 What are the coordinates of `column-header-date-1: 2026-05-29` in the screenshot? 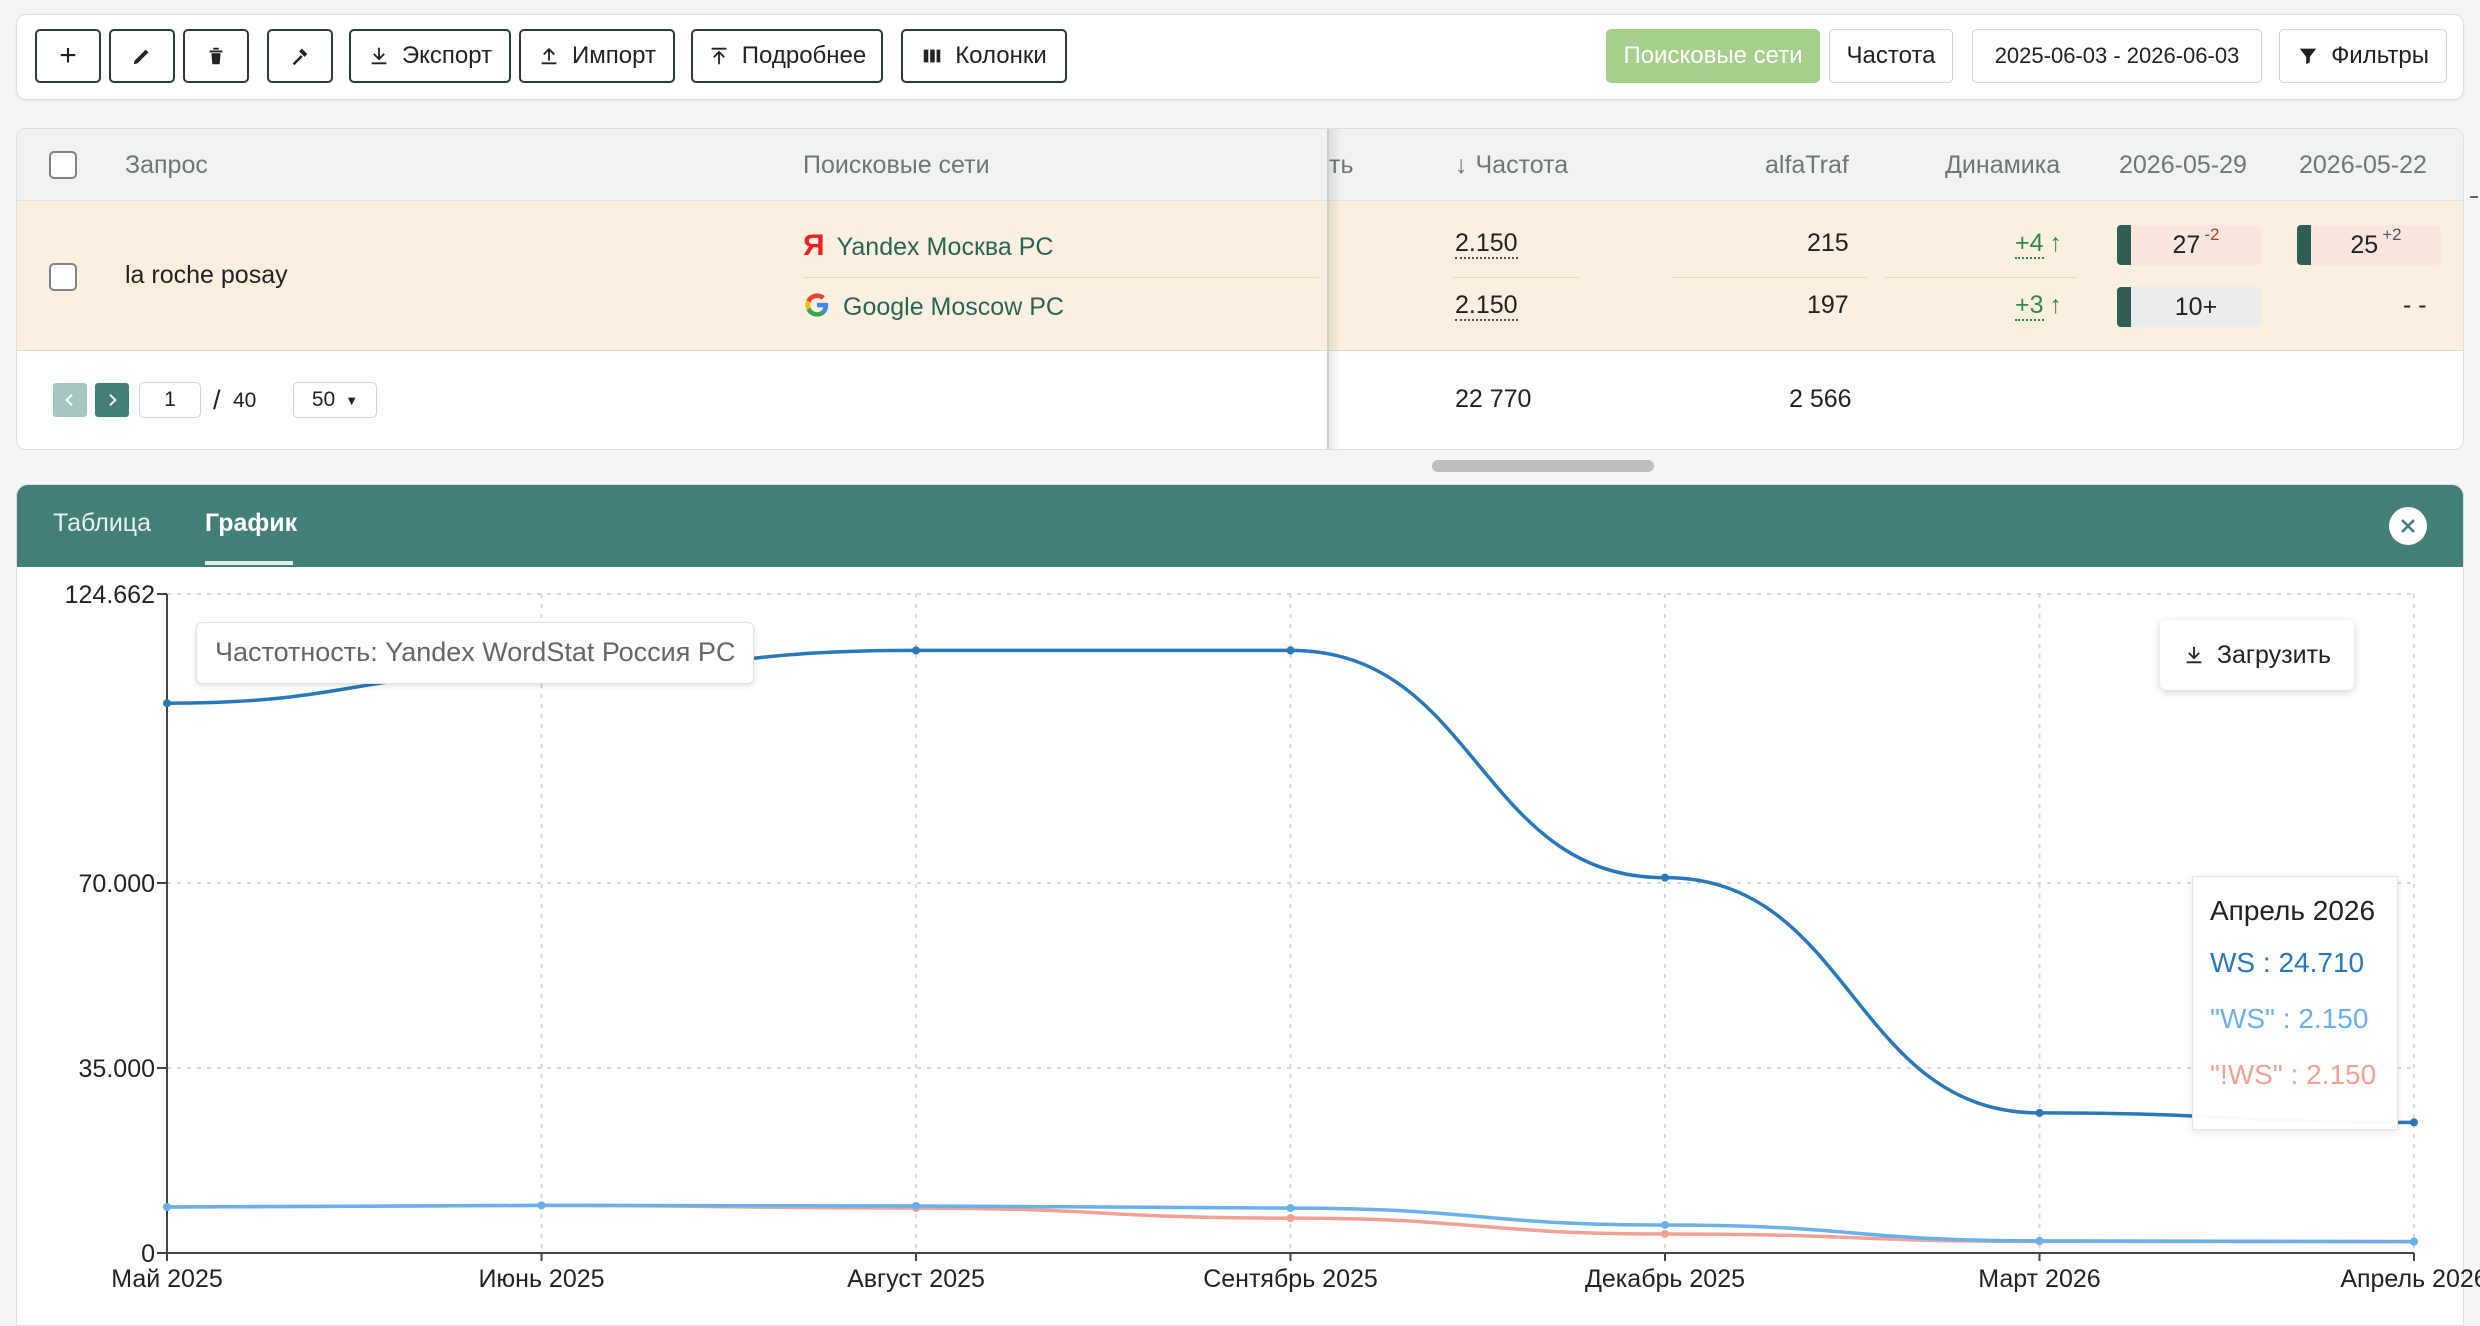 It's located at (2183, 165).